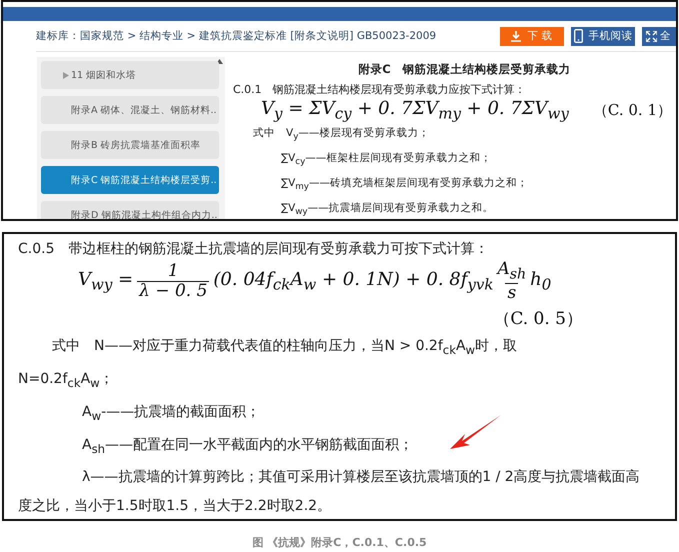 Image resolution: width=679 pixels, height=552 pixels. Describe the element at coordinates (254, 249) in the screenshot. I see `clause-text: C.0.5 带边框柱的钢筋混凝土抗震墙的层间现有受剪承载力可按下式计算：` at that location.